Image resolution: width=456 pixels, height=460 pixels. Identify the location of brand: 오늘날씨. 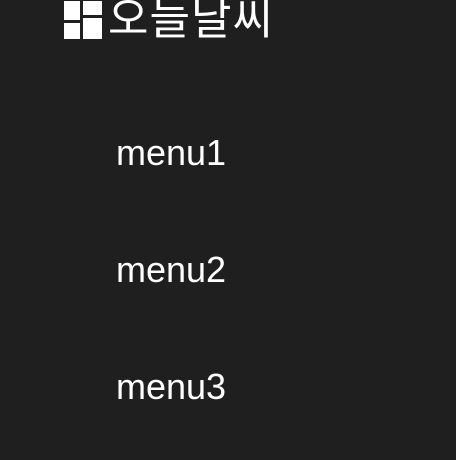
(169, 23).